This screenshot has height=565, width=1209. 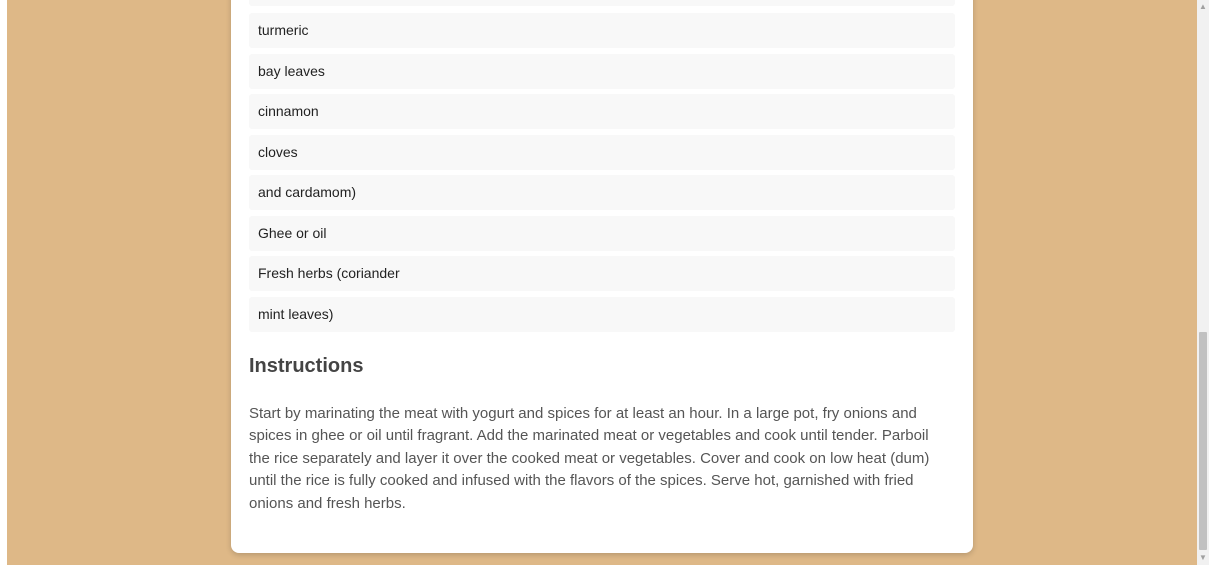 What do you see at coordinates (602, 152) in the screenshot?
I see `ingredient-item: cloves` at bounding box center [602, 152].